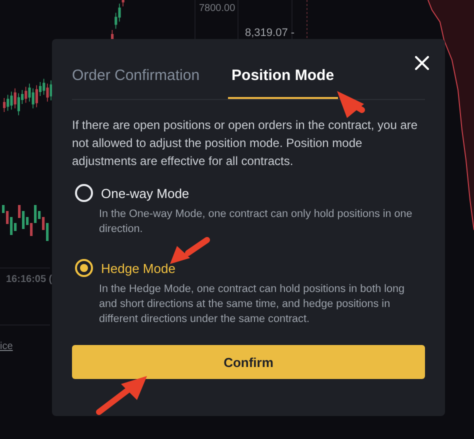 The width and height of the screenshot is (474, 439). Describe the element at coordinates (84, 268) in the screenshot. I see `radio-button` at that location.